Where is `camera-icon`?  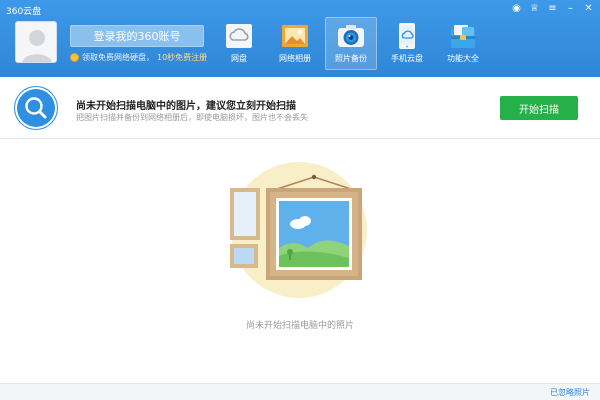 camera-icon is located at coordinates (351, 36).